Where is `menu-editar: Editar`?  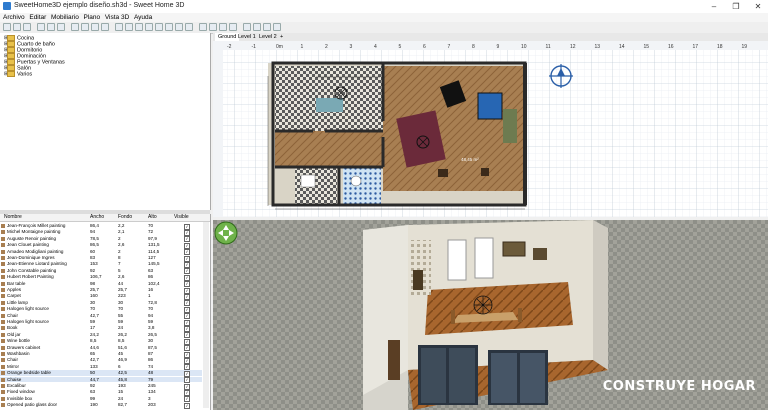 menu-editar: Editar is located at coordinates (37, 17).